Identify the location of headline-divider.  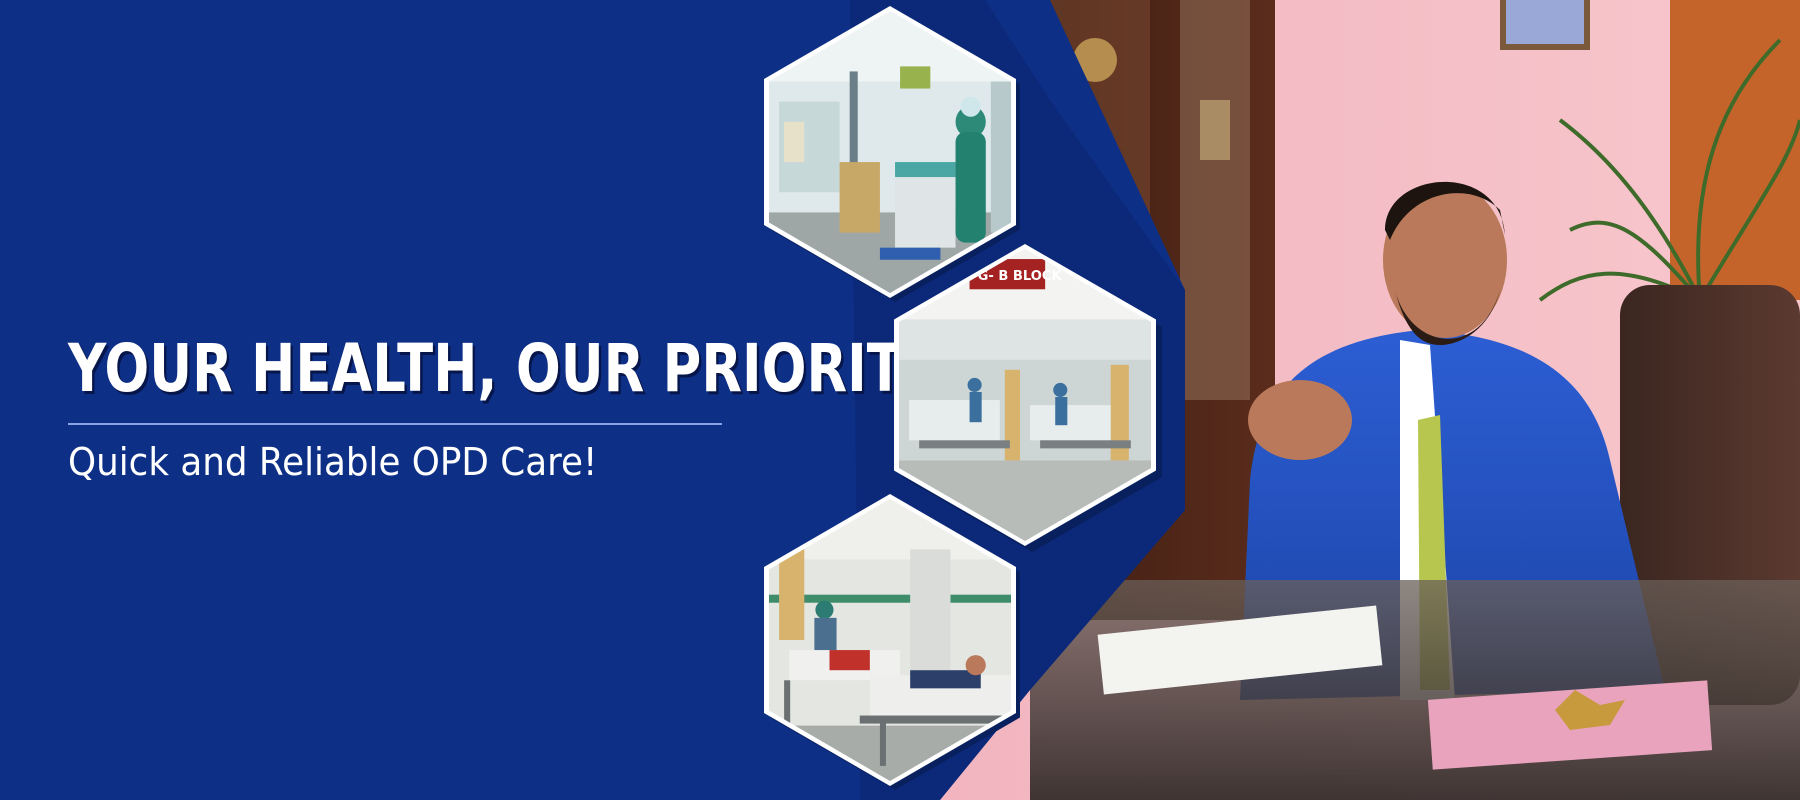
(395, 424).